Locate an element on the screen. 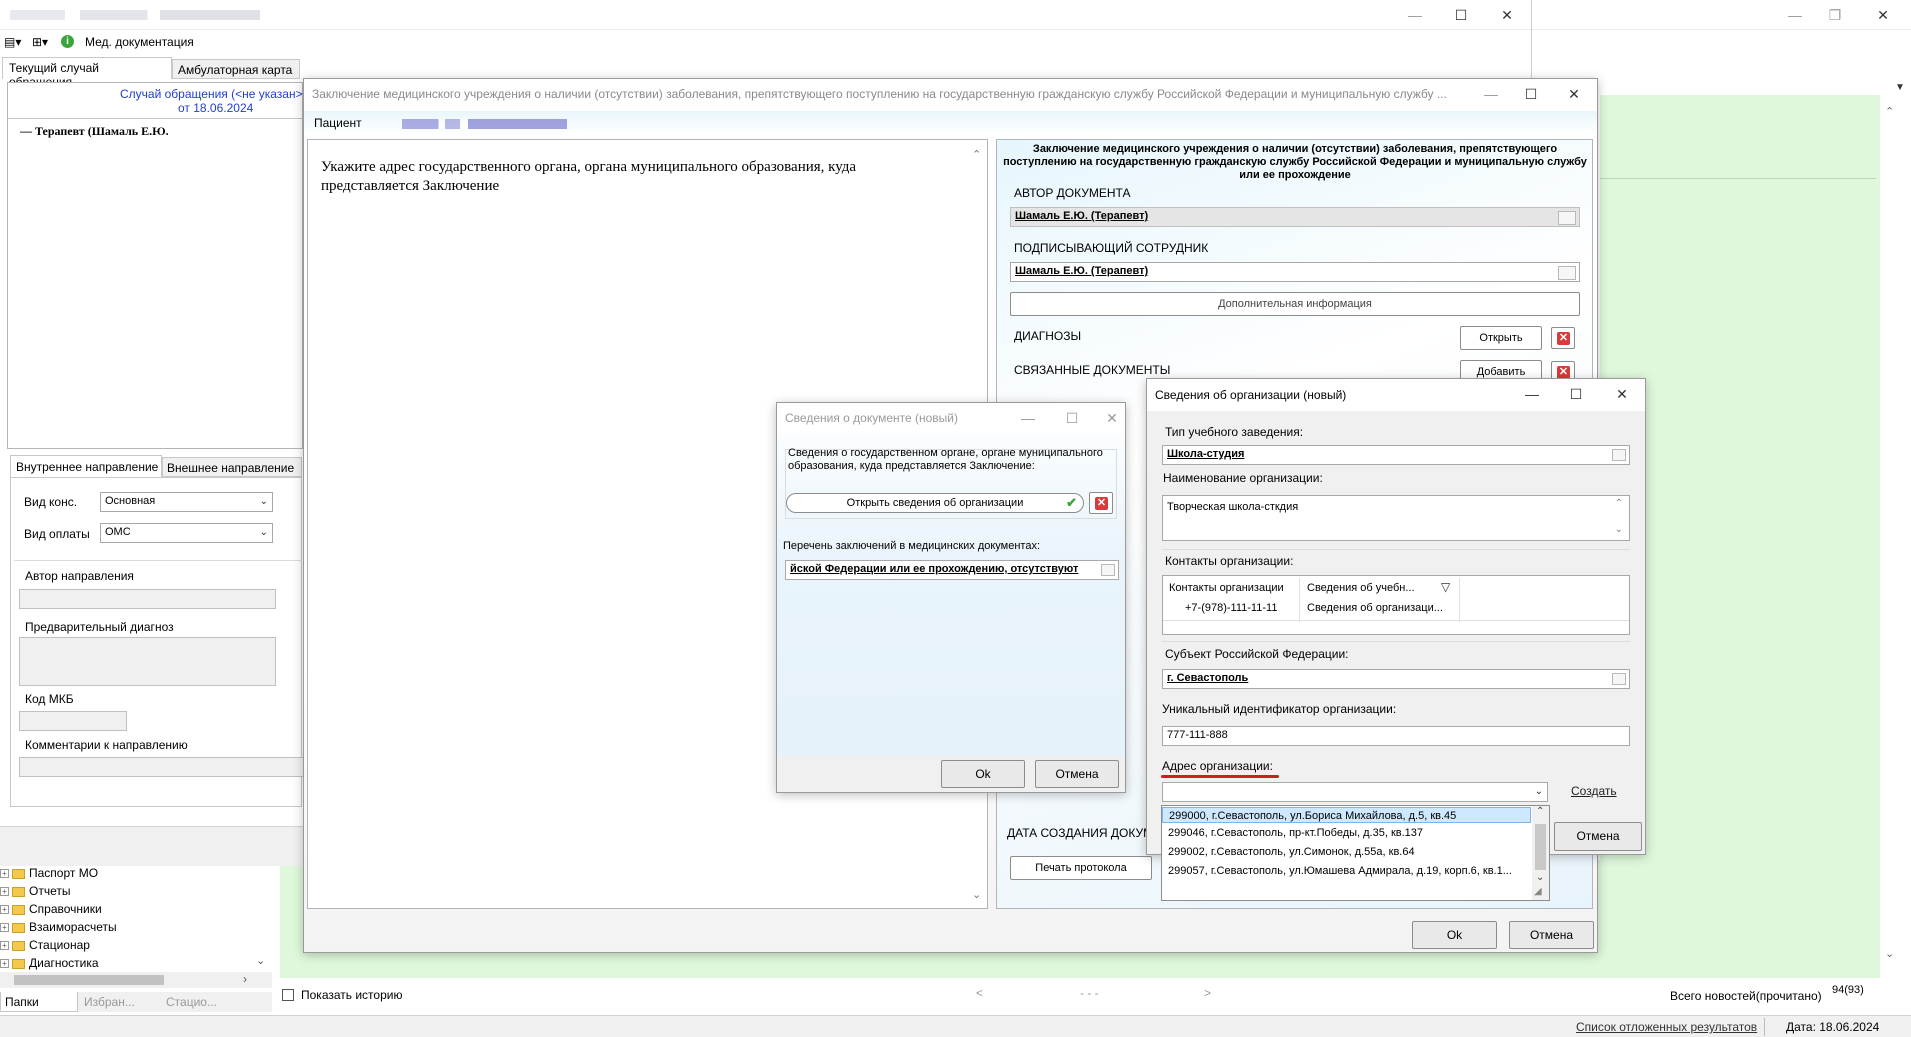 Image resolution: width=1911 pixels, height=1037 pixels. author-direction-field is located at coordinates (147, 599).